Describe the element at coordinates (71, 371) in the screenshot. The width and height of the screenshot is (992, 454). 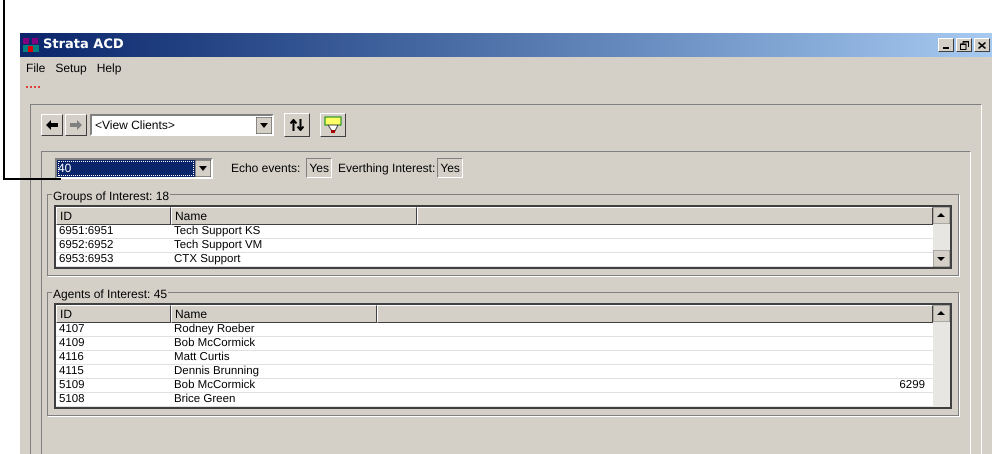
I see `table-cell-text: 4115` at that location.